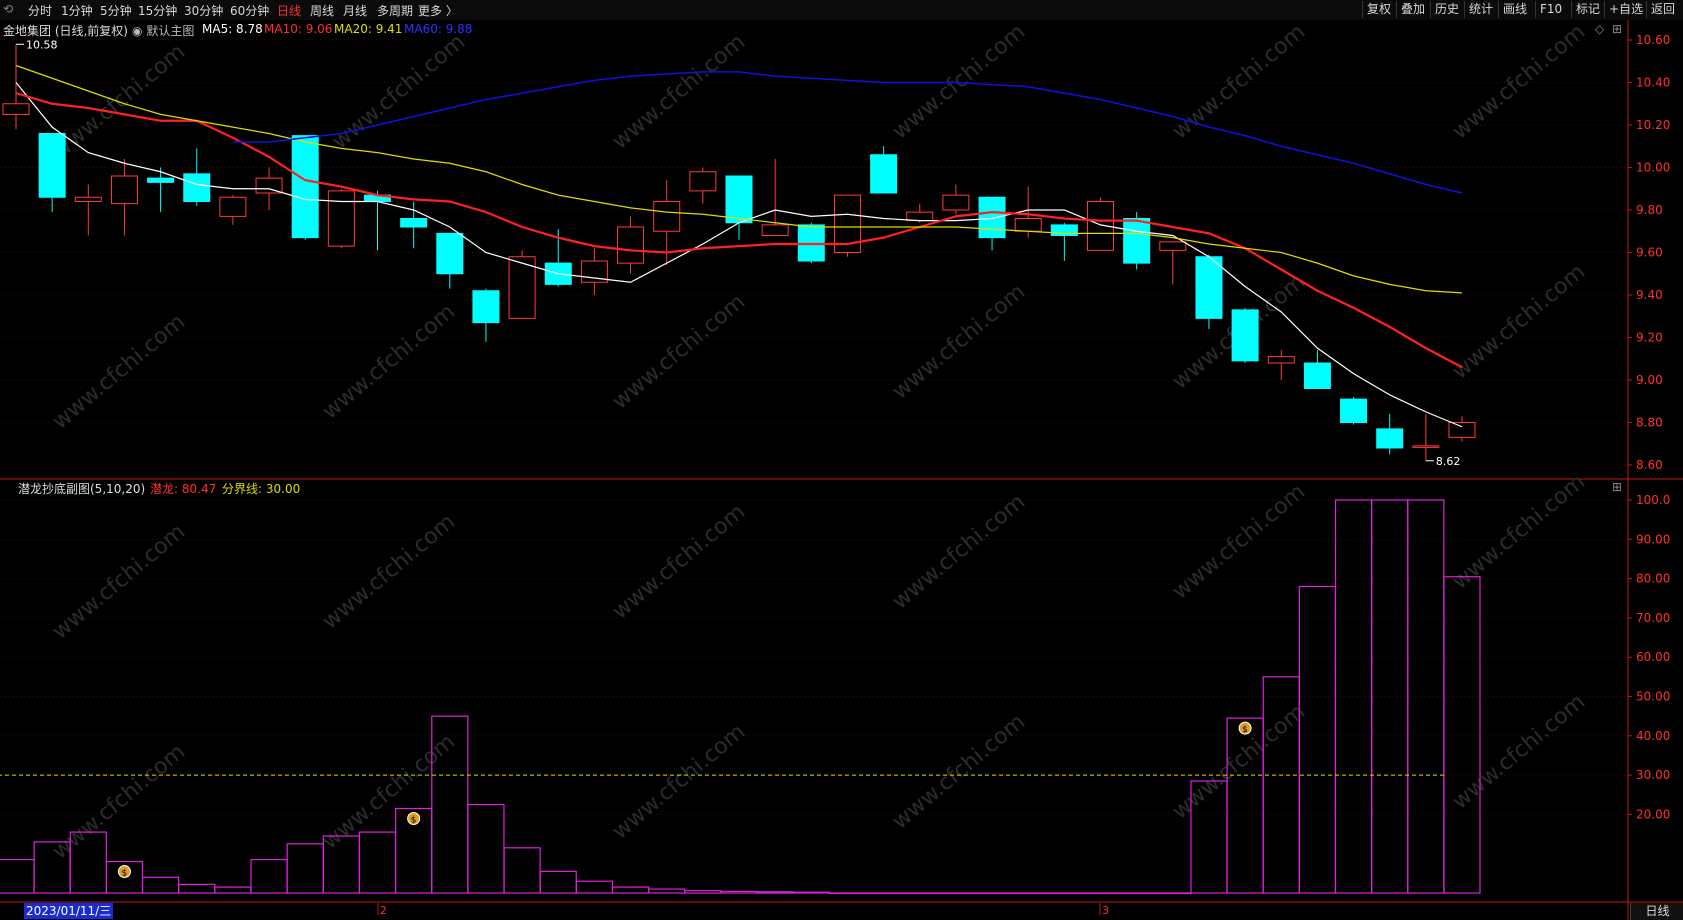 This screenshot has width=1683, height=920. Describe the element at coordinates (1662, 9) in the screenshot. I see `tool-button-8: 返回` at that location.